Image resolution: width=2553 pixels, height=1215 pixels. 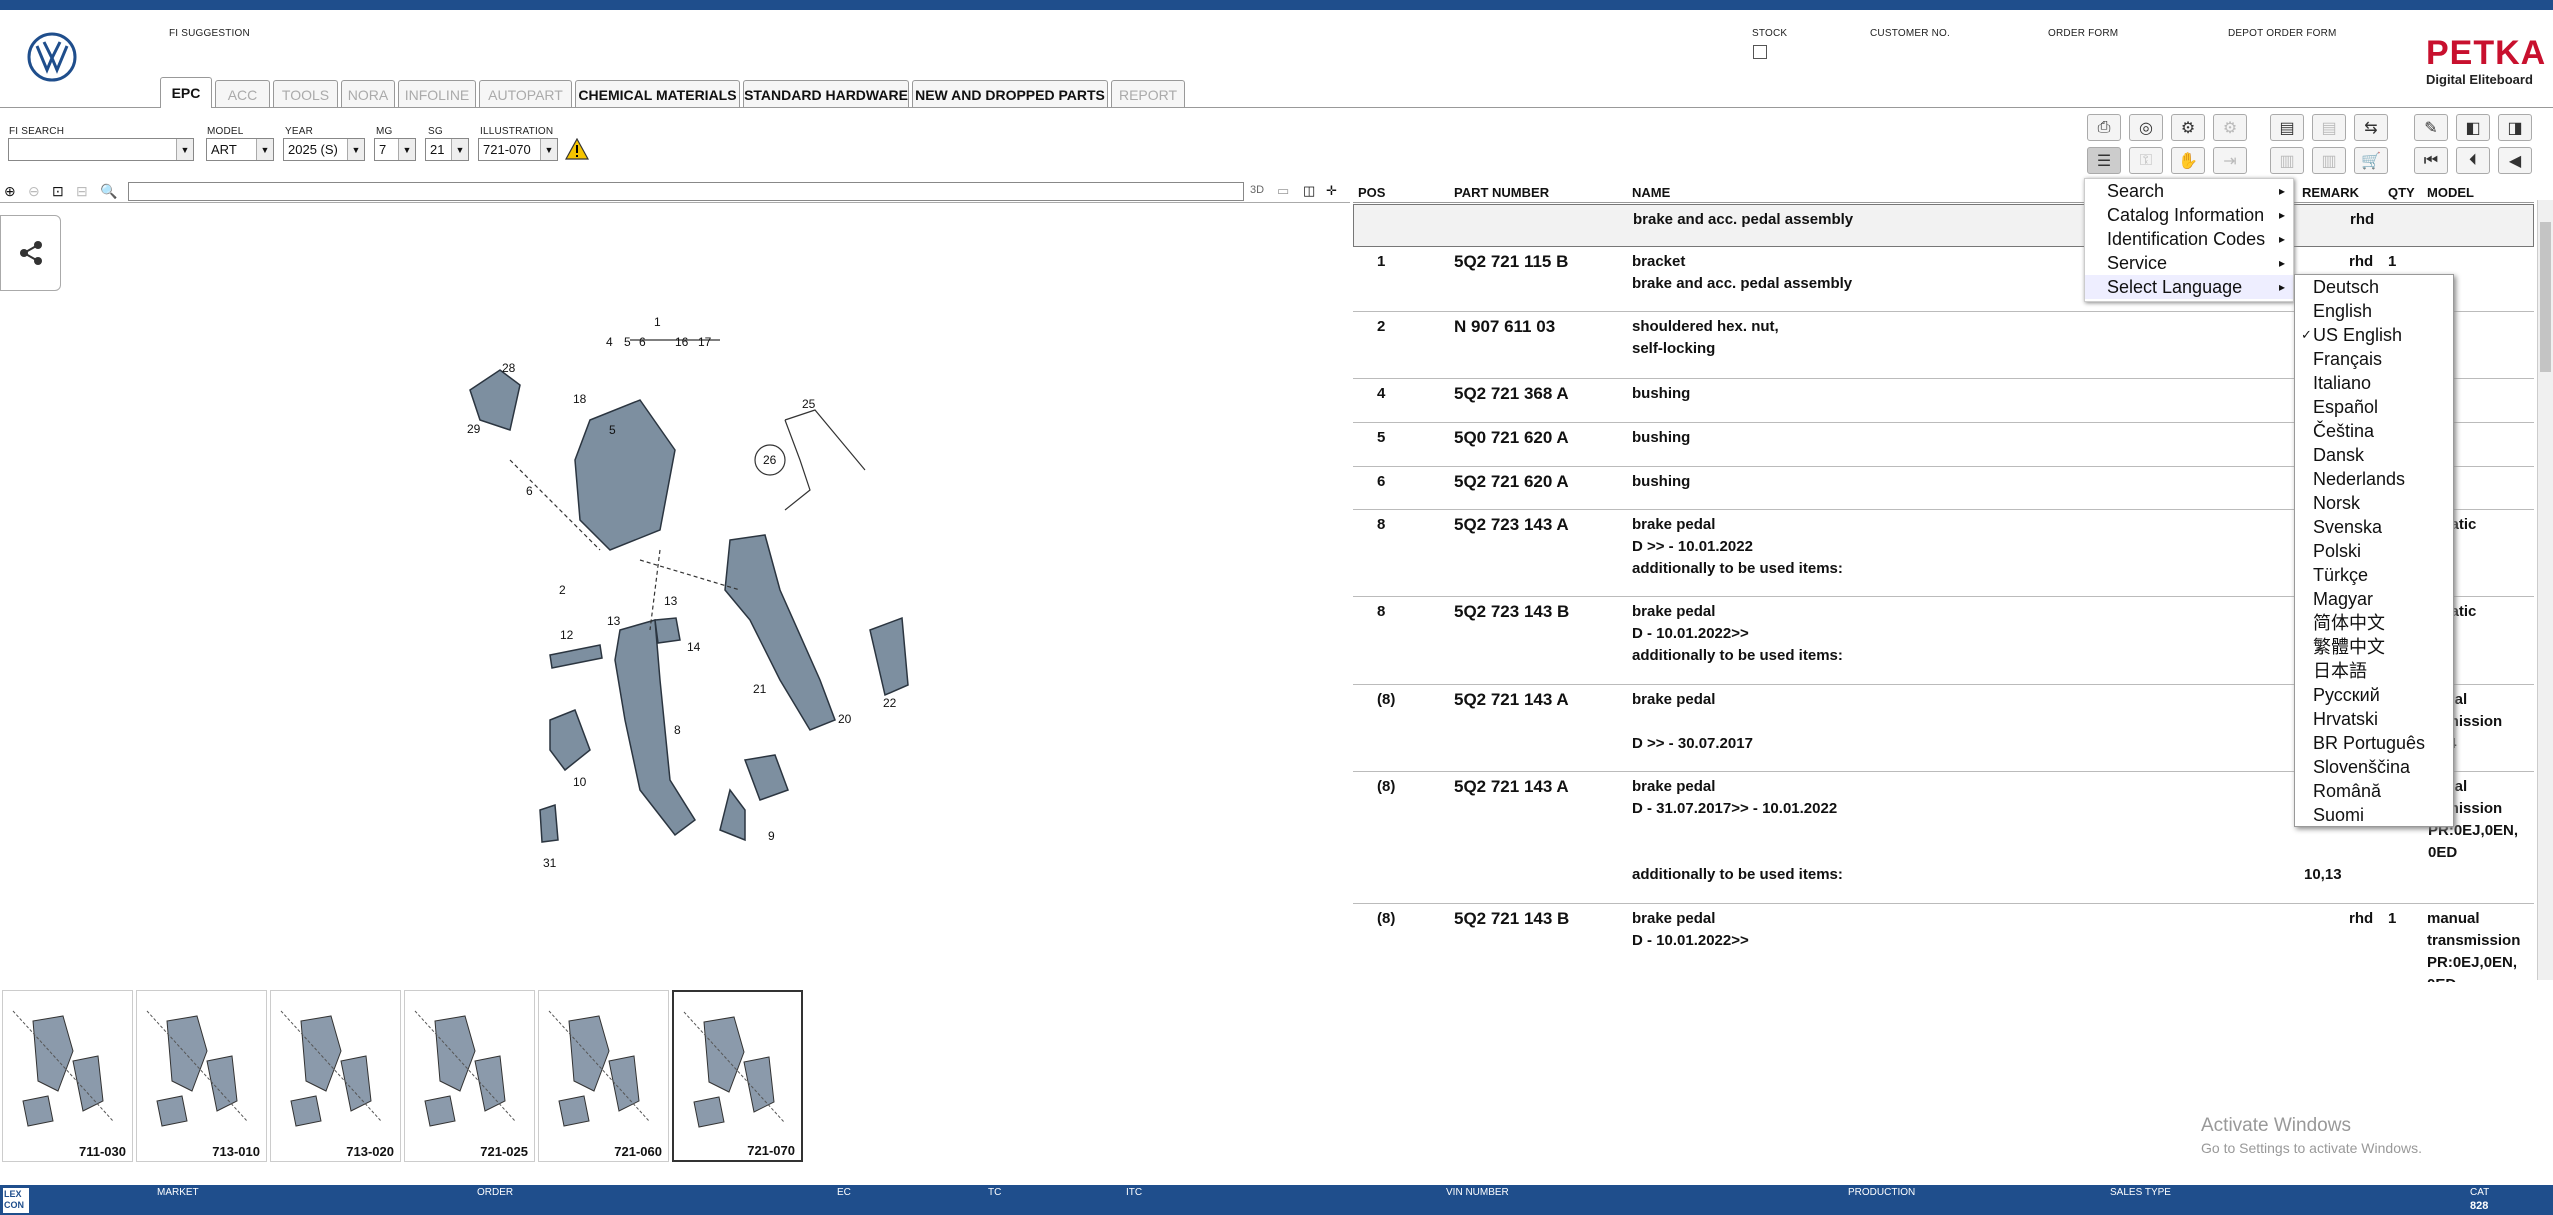 What do you see at coordinates (395, 149) in the screenshot?
I see `mg-select: 7 ▼` at bounding box center [395, 149].